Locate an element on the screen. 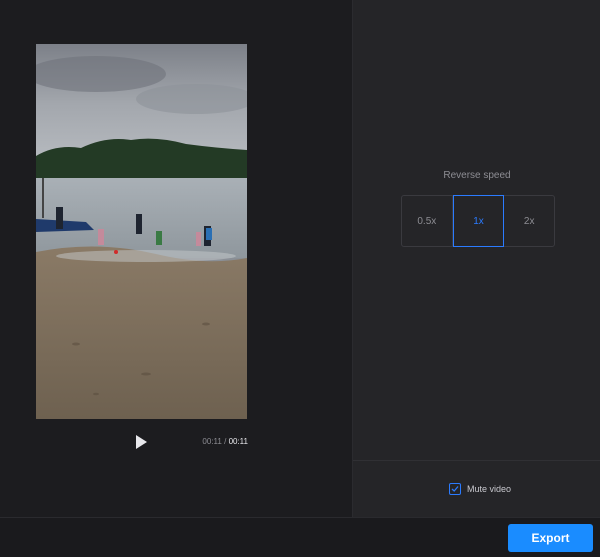 The image size is (600, 557). reverse-speed-selector: 0.5x 1x 2x is located at coordinates (478, 221).